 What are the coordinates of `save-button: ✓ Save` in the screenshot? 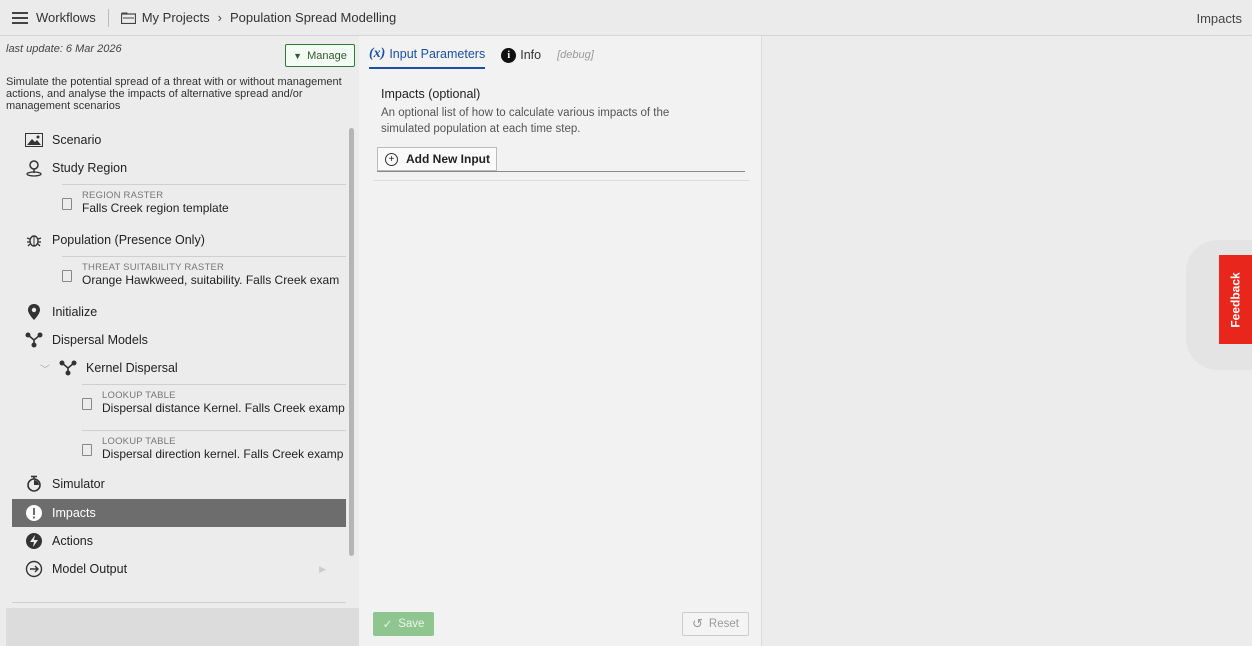 It's located at (403, 624).